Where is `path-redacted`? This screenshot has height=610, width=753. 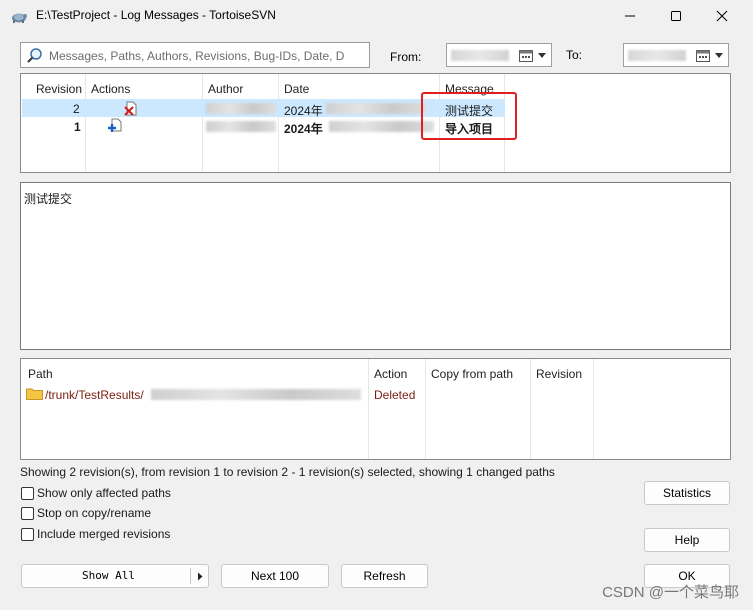 path-redacted is located at coordinates (256, 394).